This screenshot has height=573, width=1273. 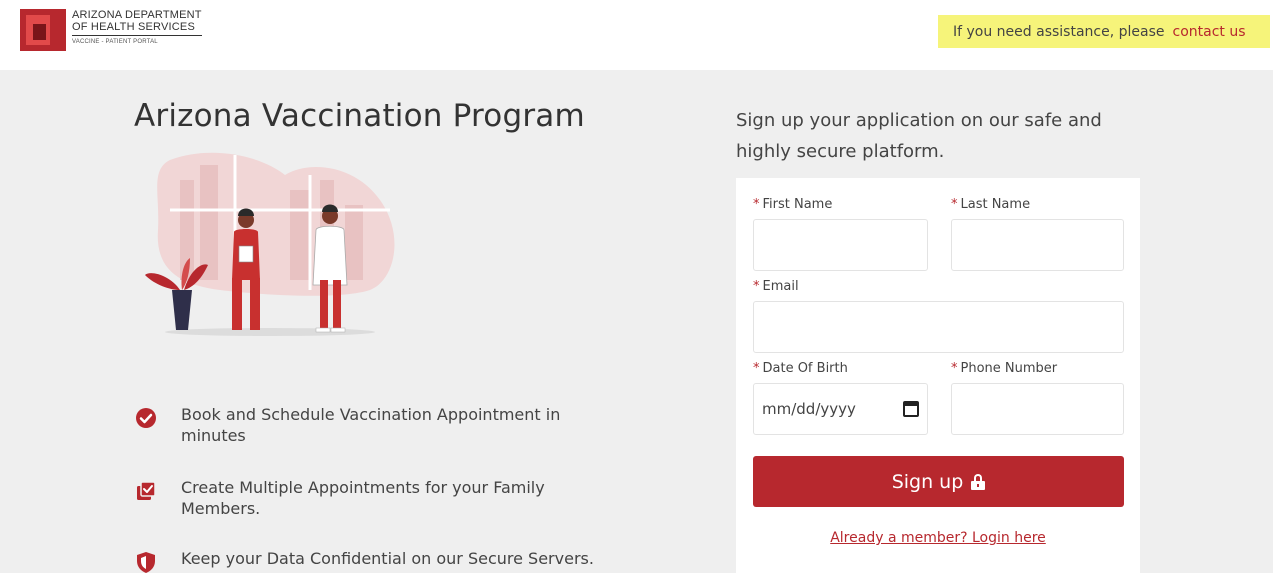 I want to click on multi-calendar-check-icon, so click(x=146, y=490).